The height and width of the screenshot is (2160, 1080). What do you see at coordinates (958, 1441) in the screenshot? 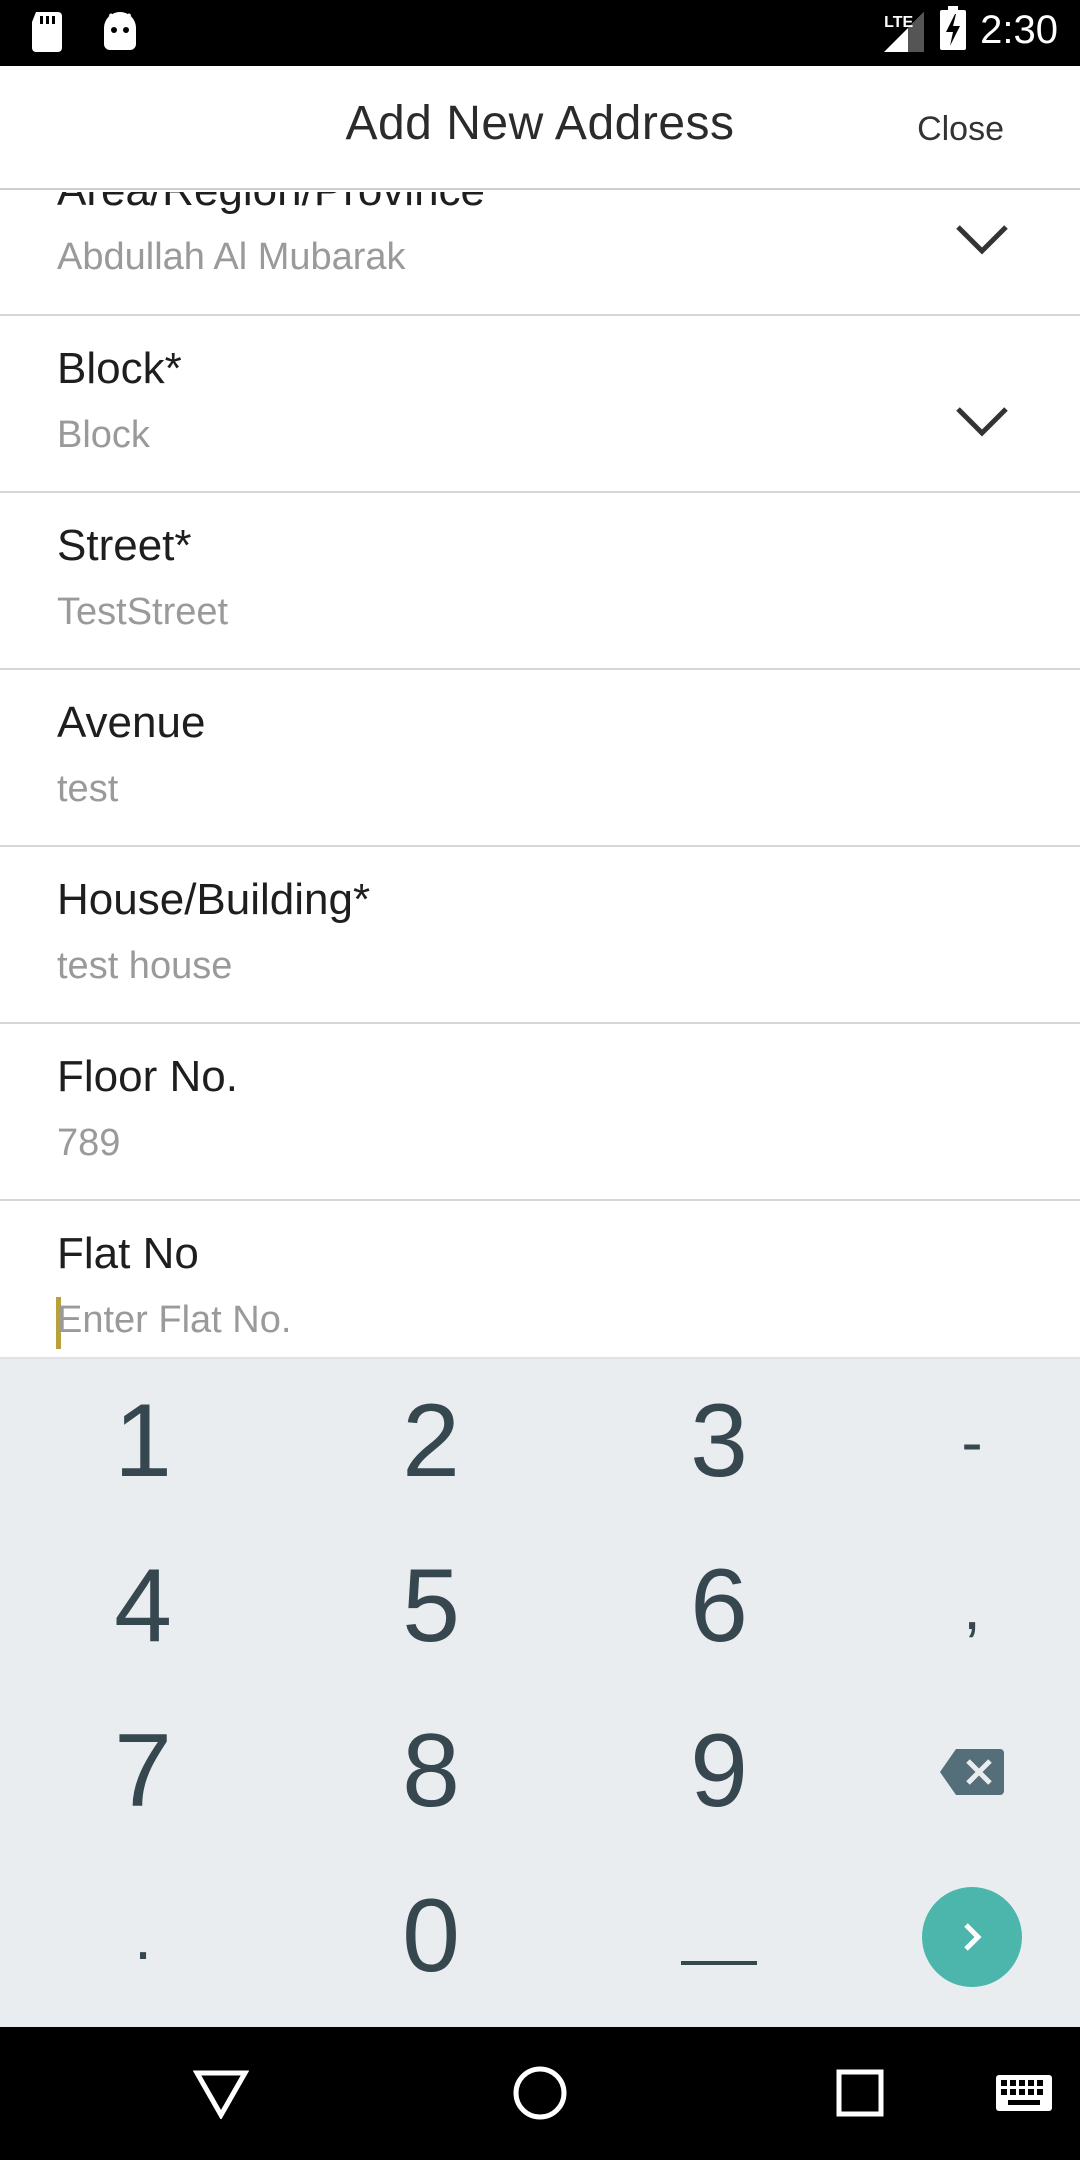
I see `key-minus: -` at bounding box center [958, 1441].